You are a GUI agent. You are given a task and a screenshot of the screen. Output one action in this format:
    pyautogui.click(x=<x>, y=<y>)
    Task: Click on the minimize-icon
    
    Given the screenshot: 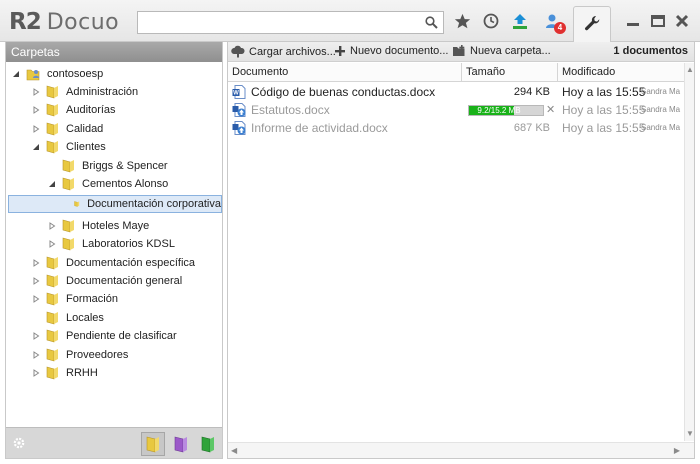 What is the action you would take?
    pyautogui.click(x=633, y=21)
    